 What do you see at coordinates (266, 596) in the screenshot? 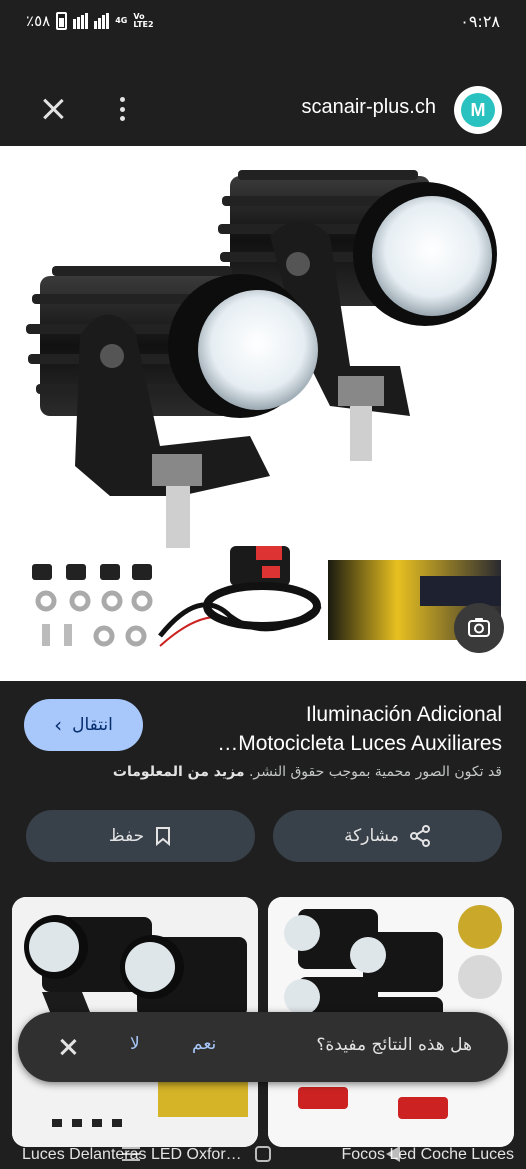
I see `accessories` at bounding box center [266, 596].